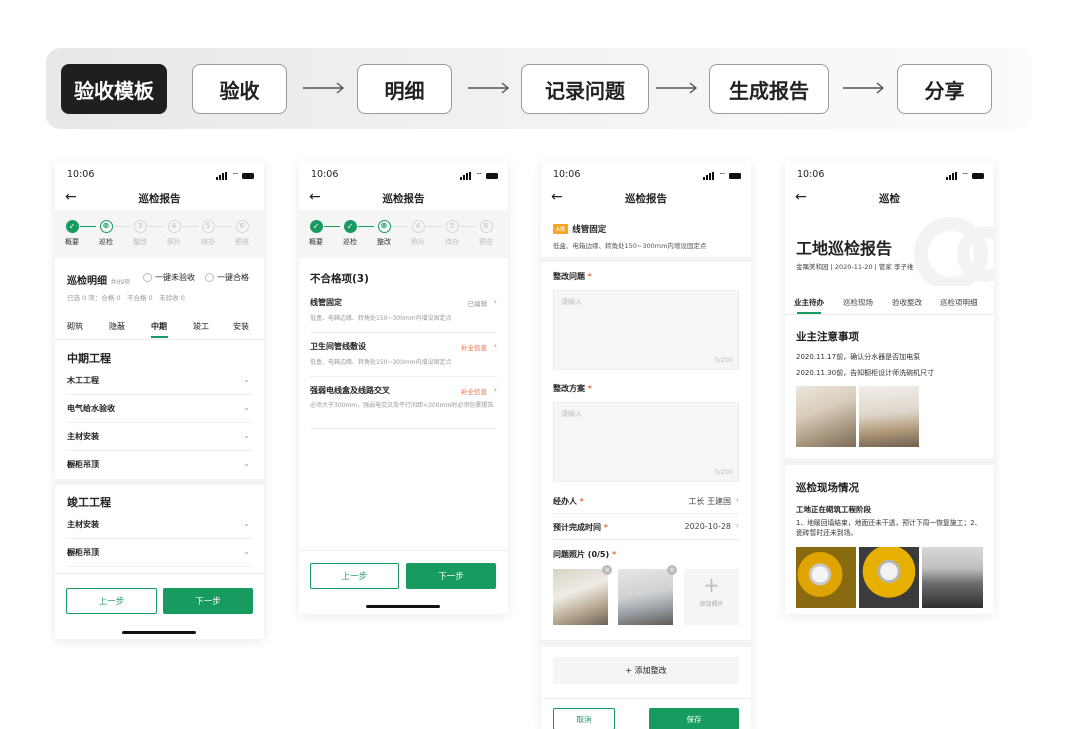  What do you see at coordinates (646, 501) in the screenshot?
I see `handler-field: 经办人 * 工长 王建国 ›` at bounding box center [646, 501].